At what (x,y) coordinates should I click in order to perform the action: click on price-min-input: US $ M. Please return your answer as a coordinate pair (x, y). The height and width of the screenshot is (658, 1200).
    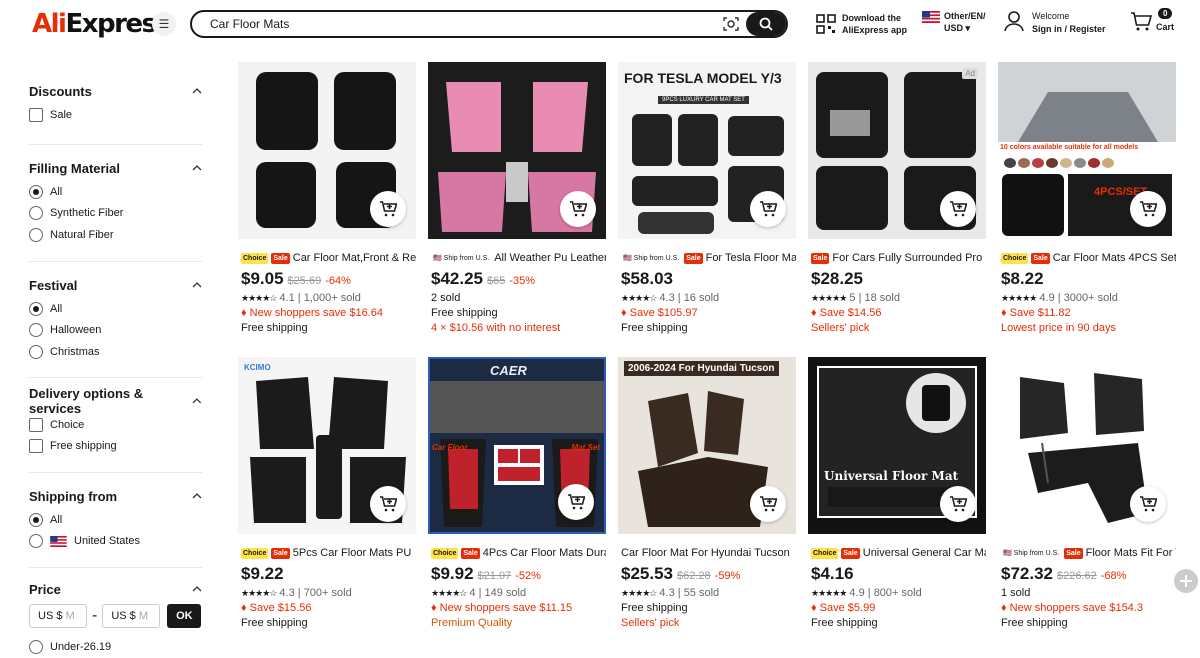
    Looking at the image, I should click on (58, 616).